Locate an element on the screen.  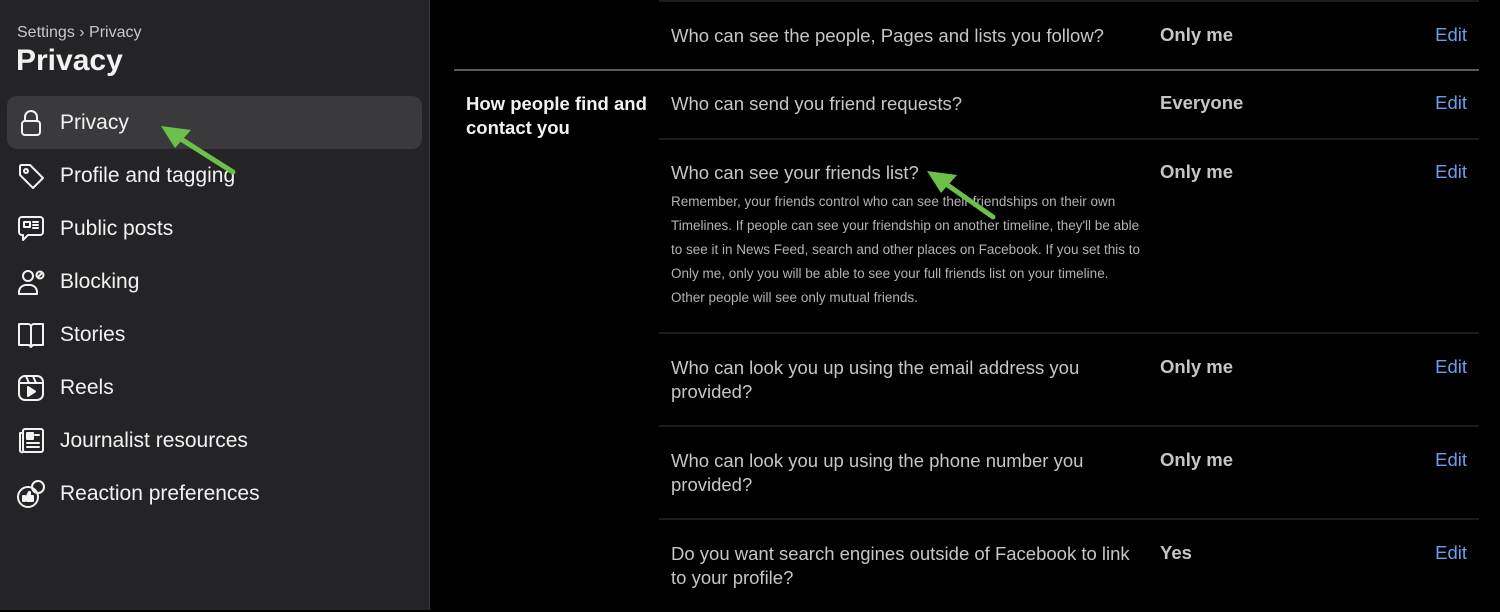
sidebar-item-label: Blocking is located at coordinates (100, 281).